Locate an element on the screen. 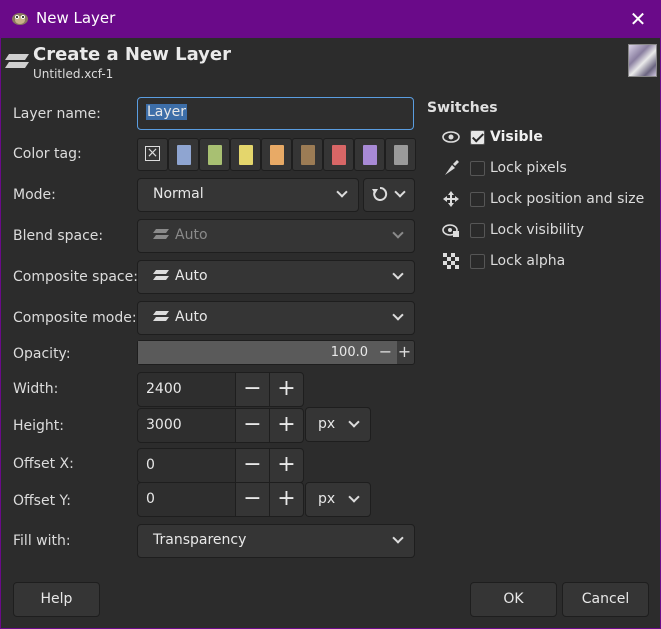 This screenshot has width=661, height=629. opacity-decrease-button: − is located at coordinates (385, 352).